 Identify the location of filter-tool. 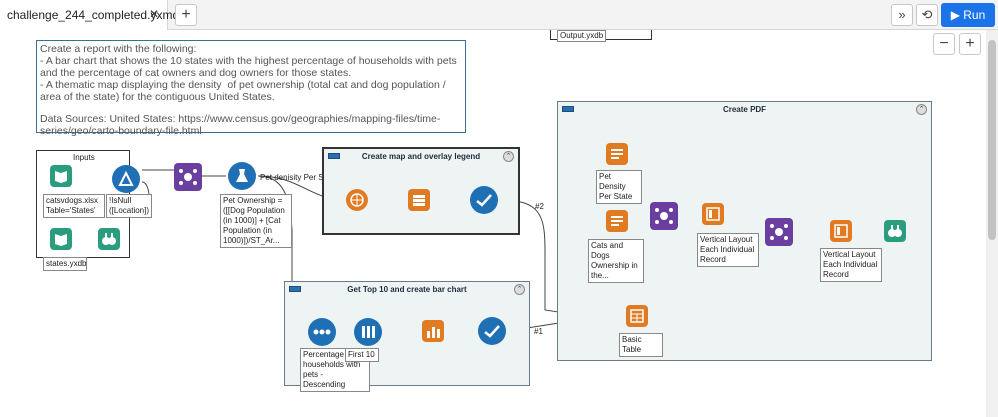
(126, 179).